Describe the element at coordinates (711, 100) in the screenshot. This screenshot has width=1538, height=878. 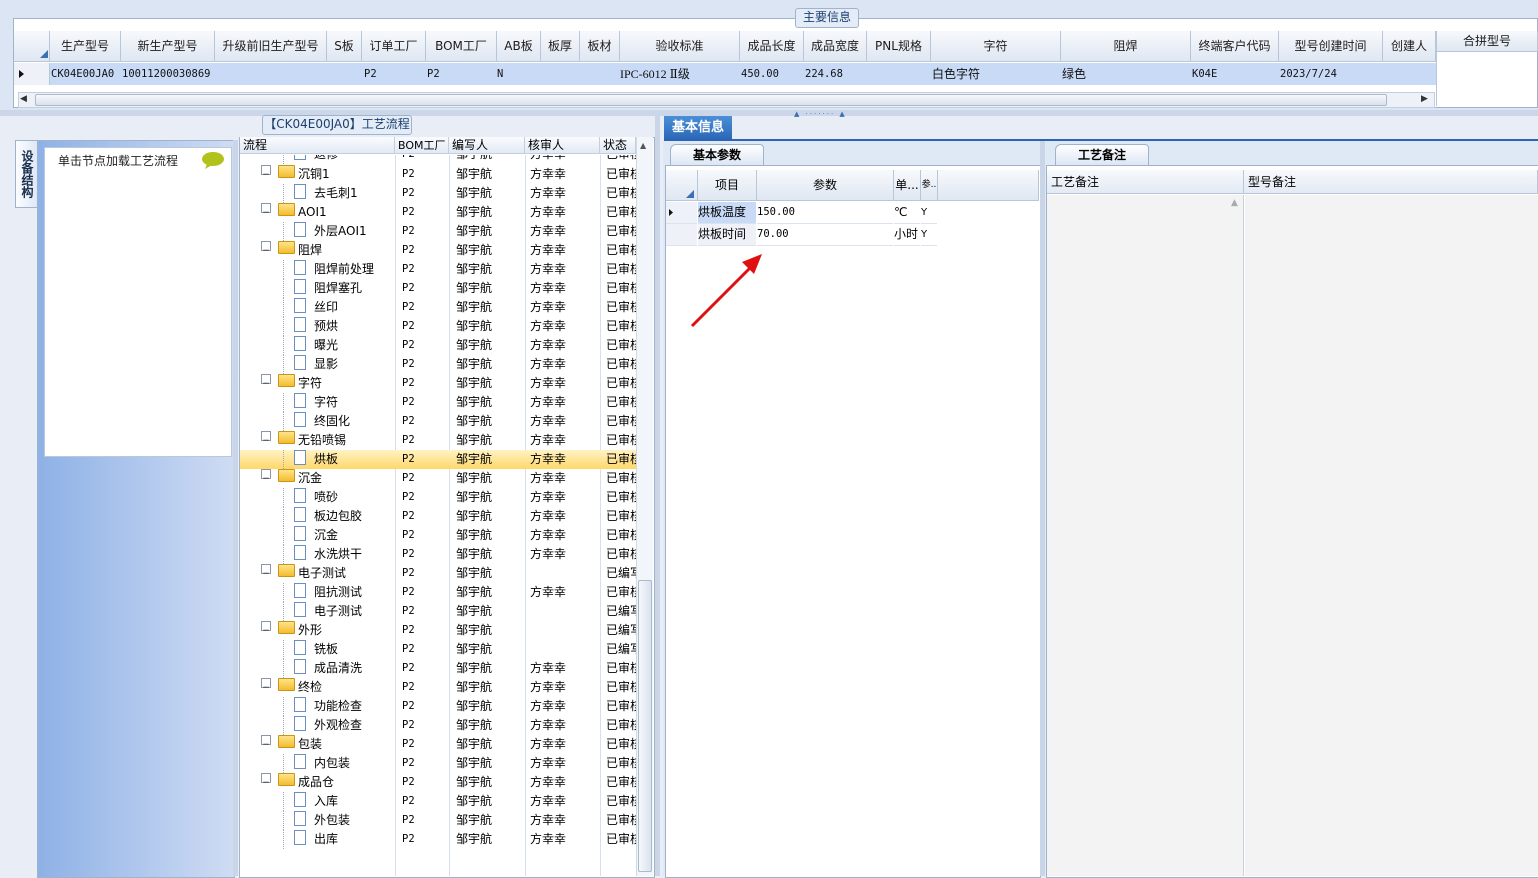
I see `hscroll-thumb` at that location.